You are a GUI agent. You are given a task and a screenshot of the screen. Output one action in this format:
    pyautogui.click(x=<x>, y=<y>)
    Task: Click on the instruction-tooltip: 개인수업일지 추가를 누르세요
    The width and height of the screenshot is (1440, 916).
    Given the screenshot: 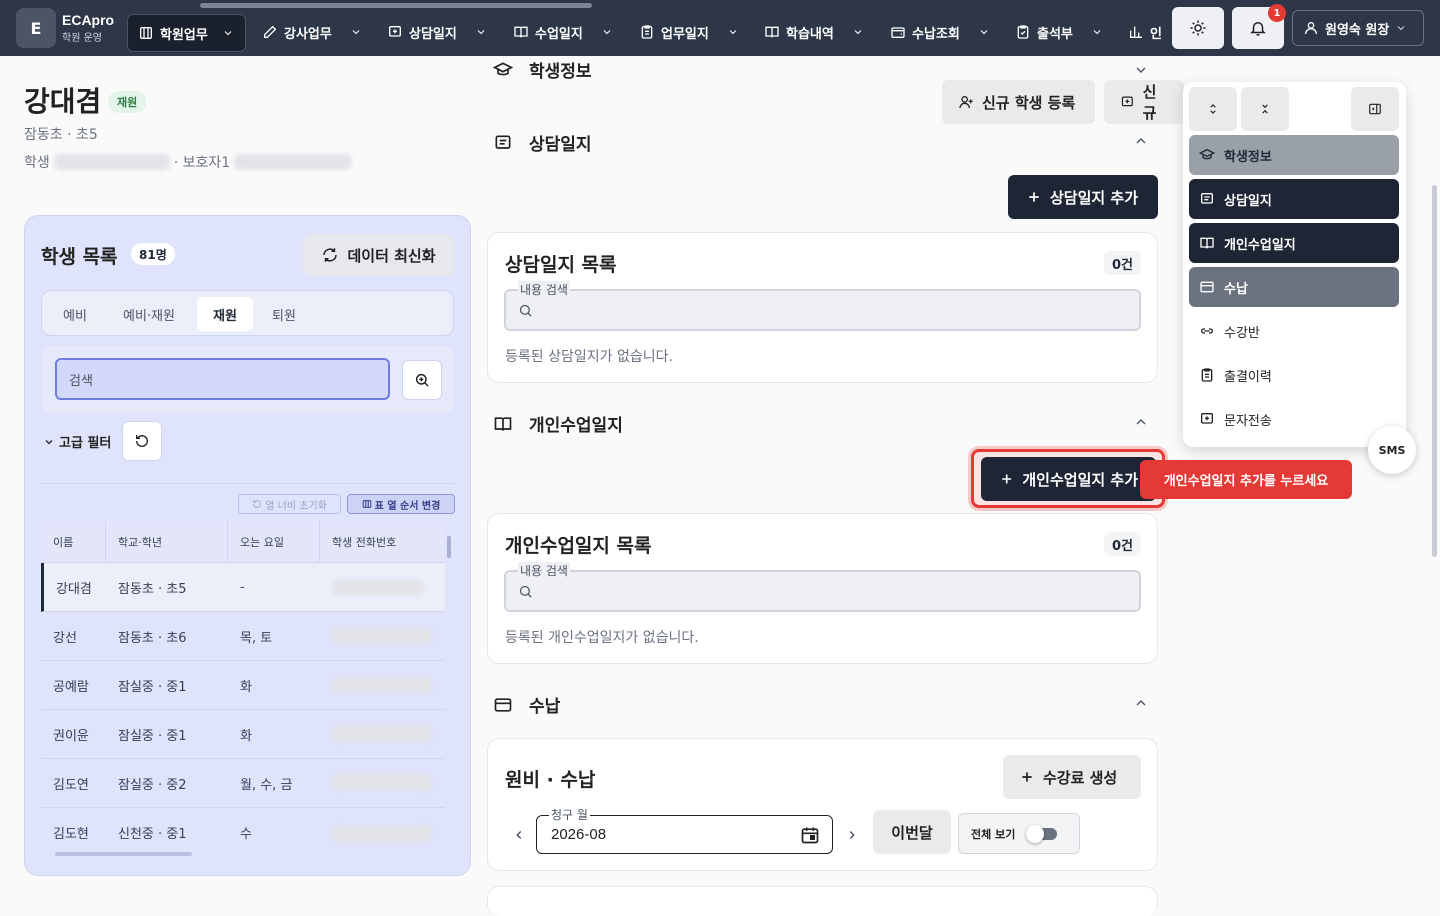 What is the action you would take?
    pyautogui.click(x=1246, y=479)
    